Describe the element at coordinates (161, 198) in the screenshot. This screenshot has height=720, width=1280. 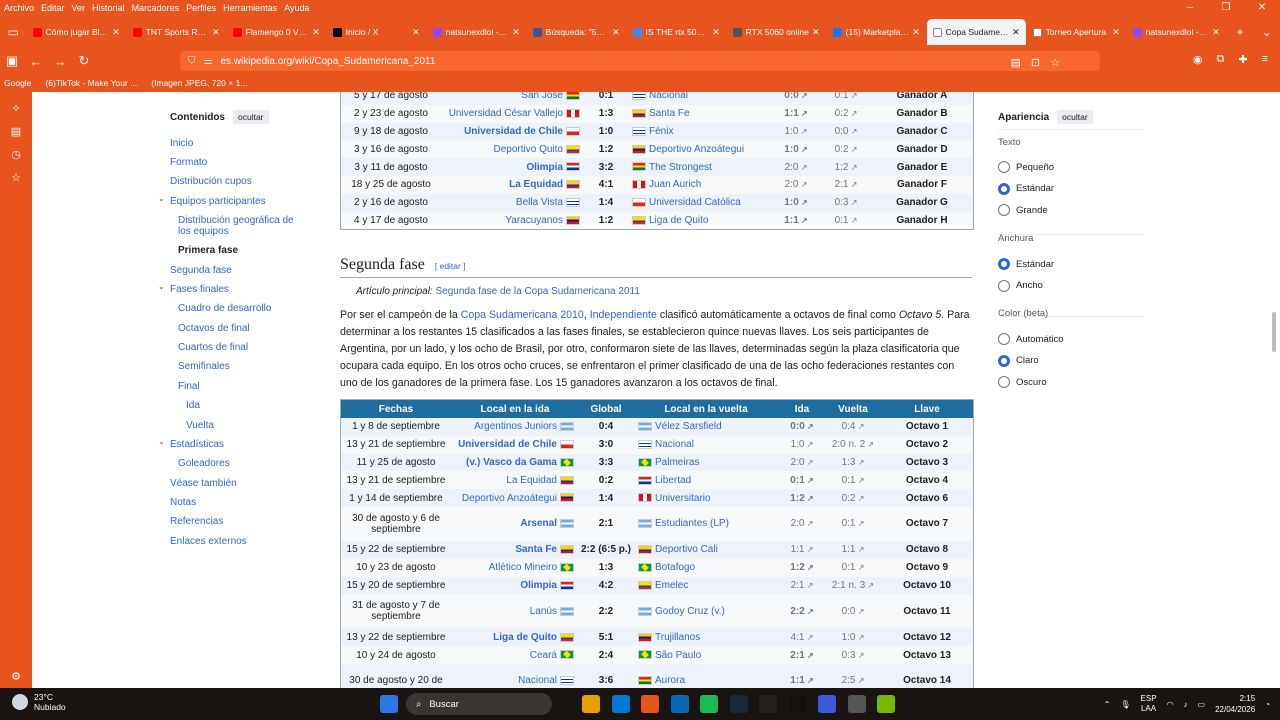
I see `chevron-down-icon: ⌄` at that location.